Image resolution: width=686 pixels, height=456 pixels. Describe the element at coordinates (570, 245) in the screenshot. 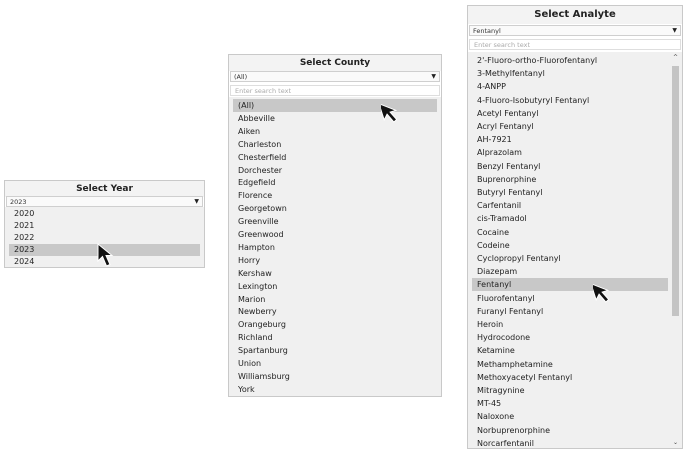

I see `analyte-option: Codeine` at that location.